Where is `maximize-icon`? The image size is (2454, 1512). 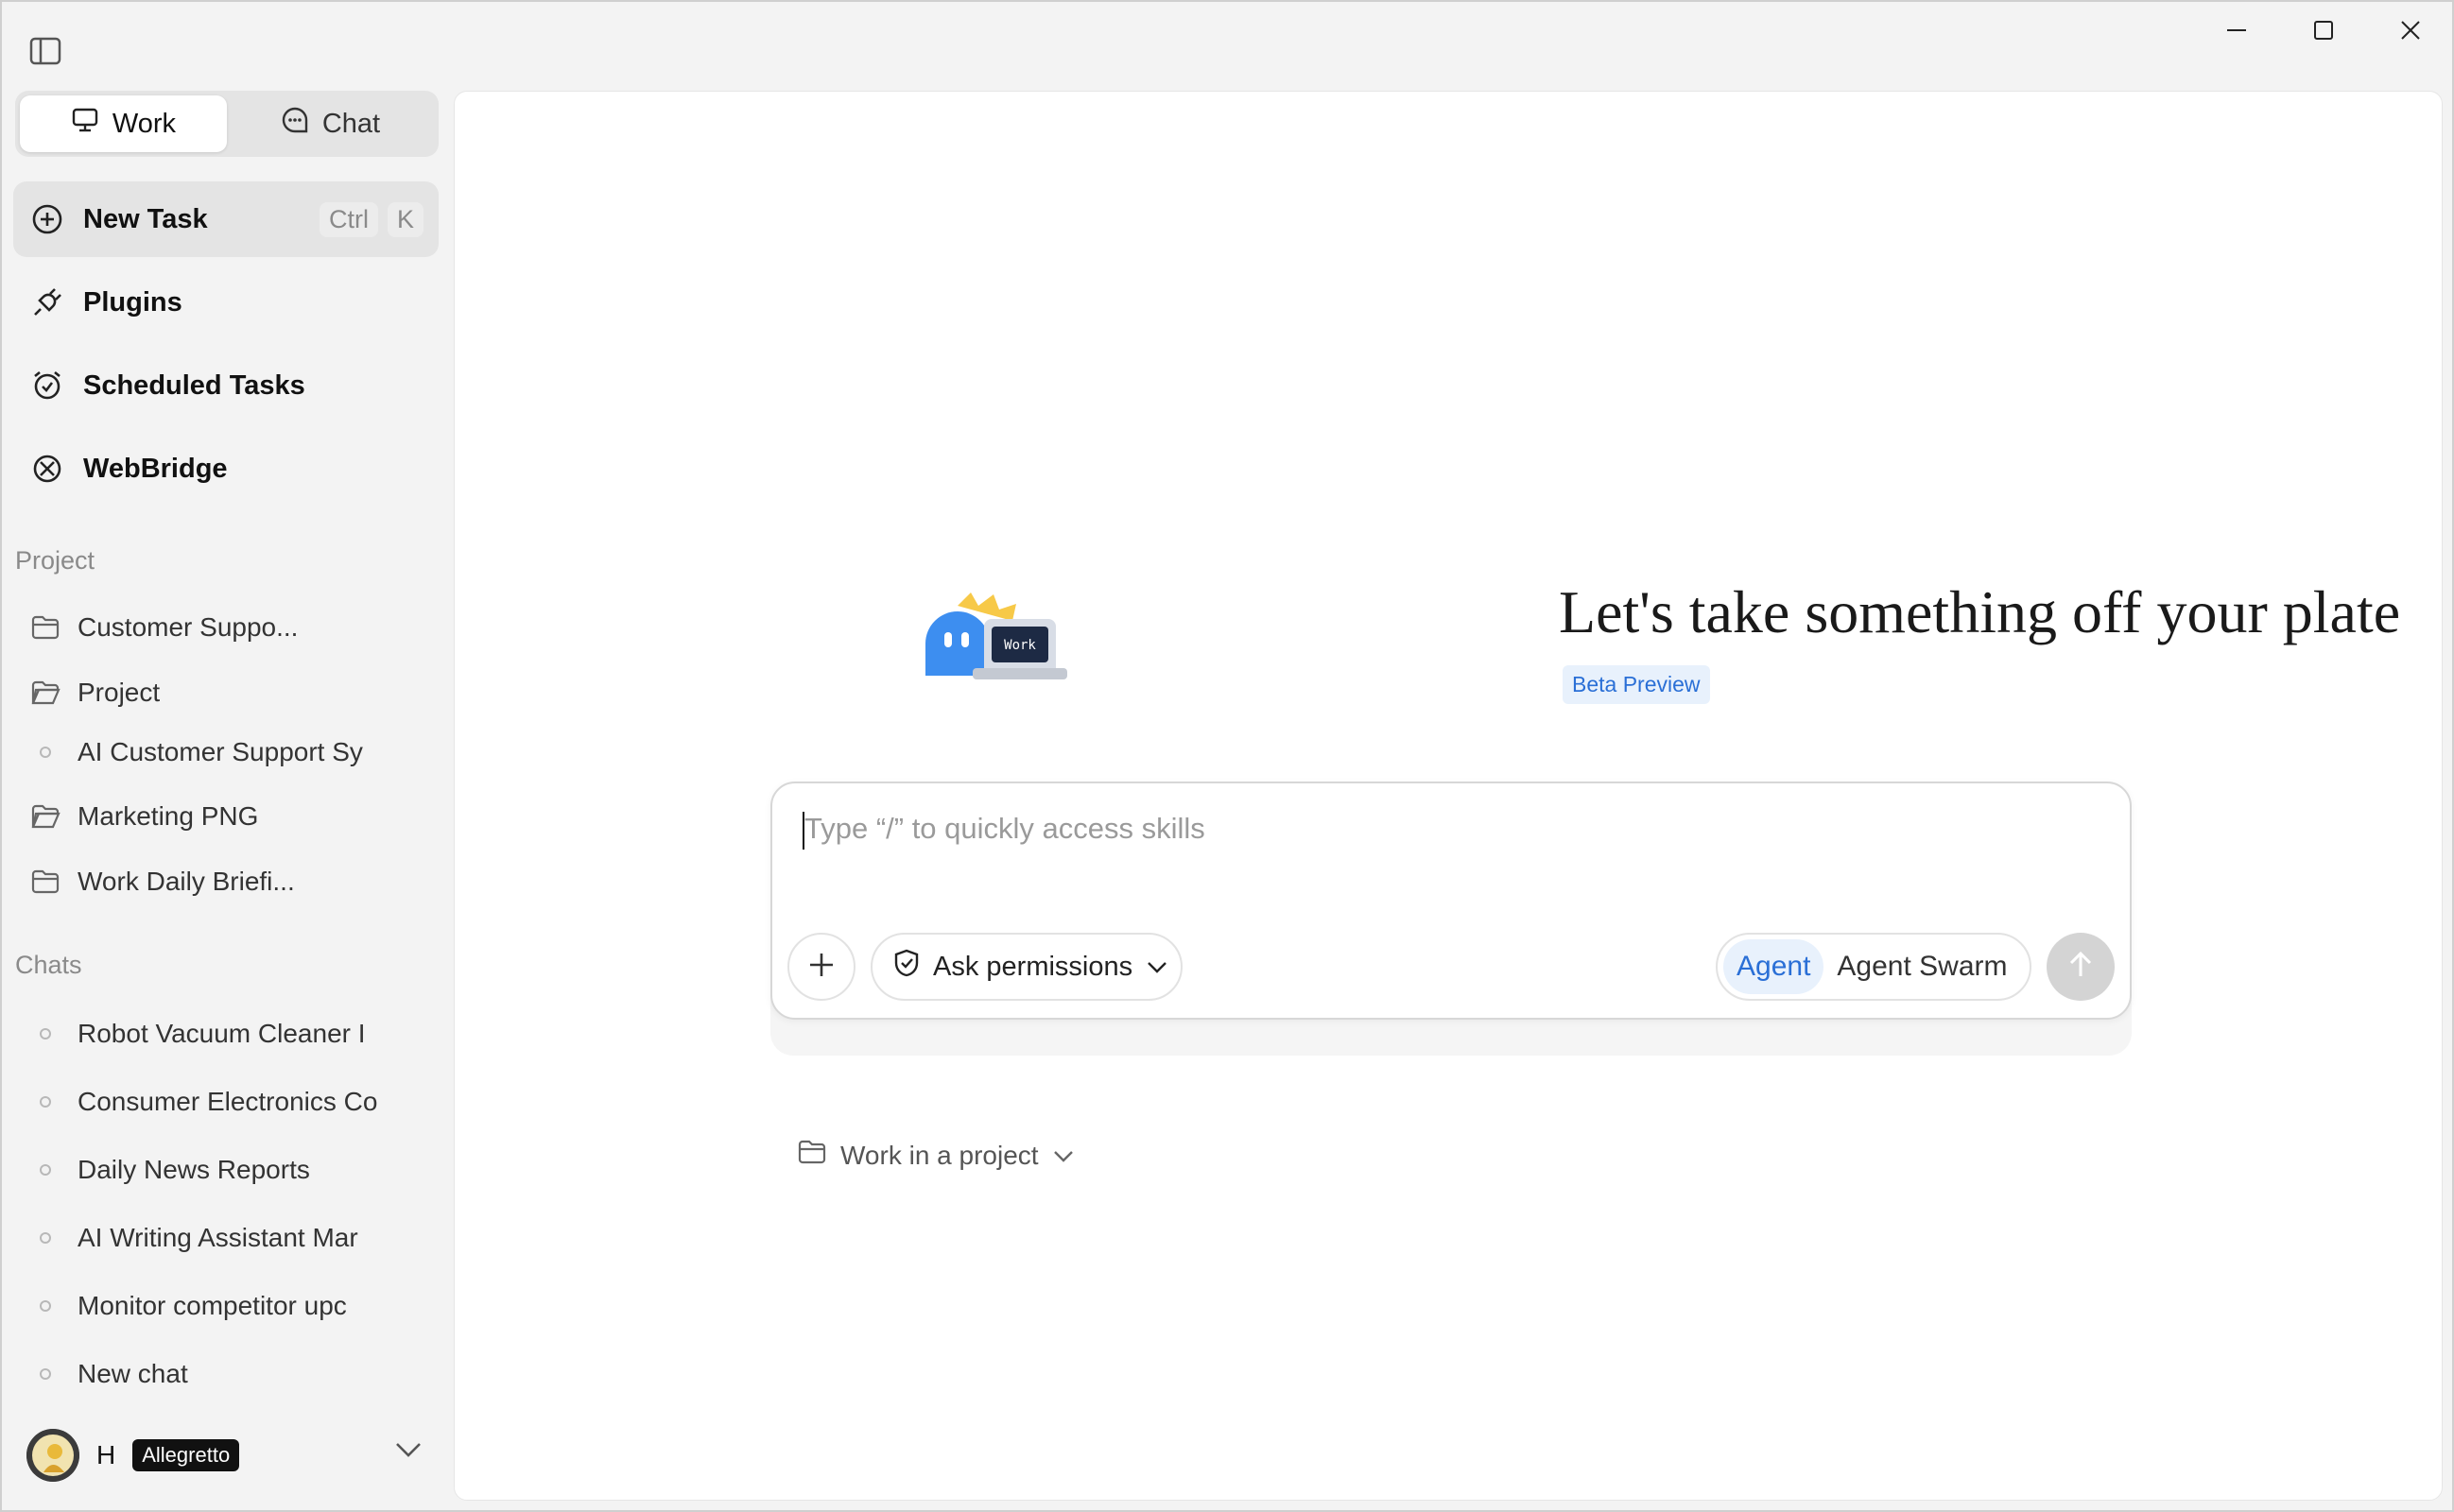 maximize-icon is located at coordinates (2324, 30).